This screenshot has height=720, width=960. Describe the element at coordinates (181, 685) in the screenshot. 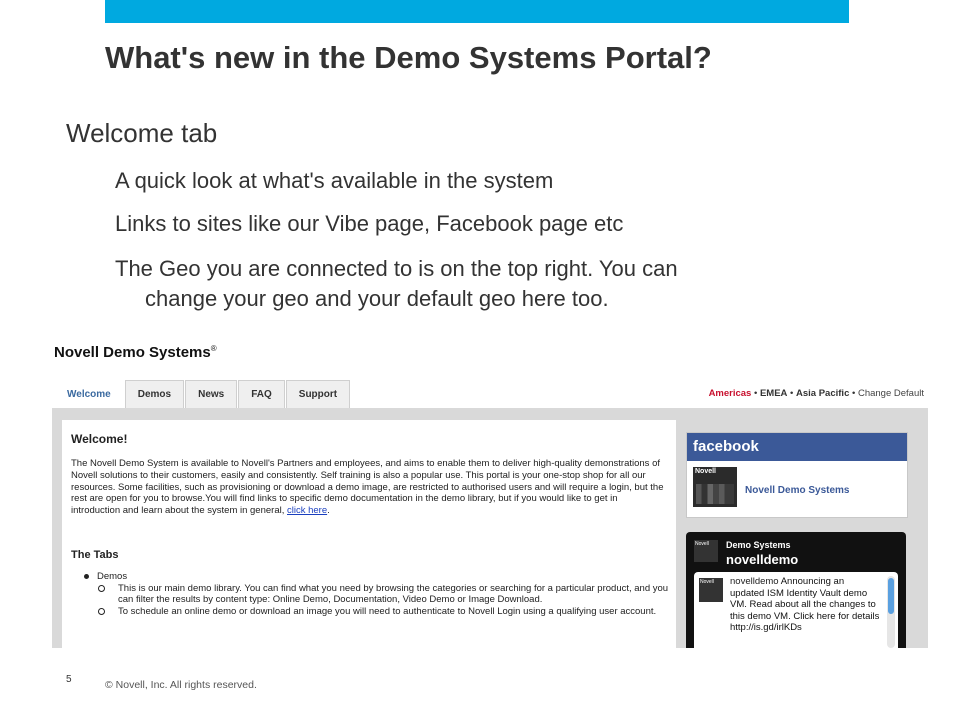

I see `copyright: © Novell, Inc. All rights reserved.` at that location.